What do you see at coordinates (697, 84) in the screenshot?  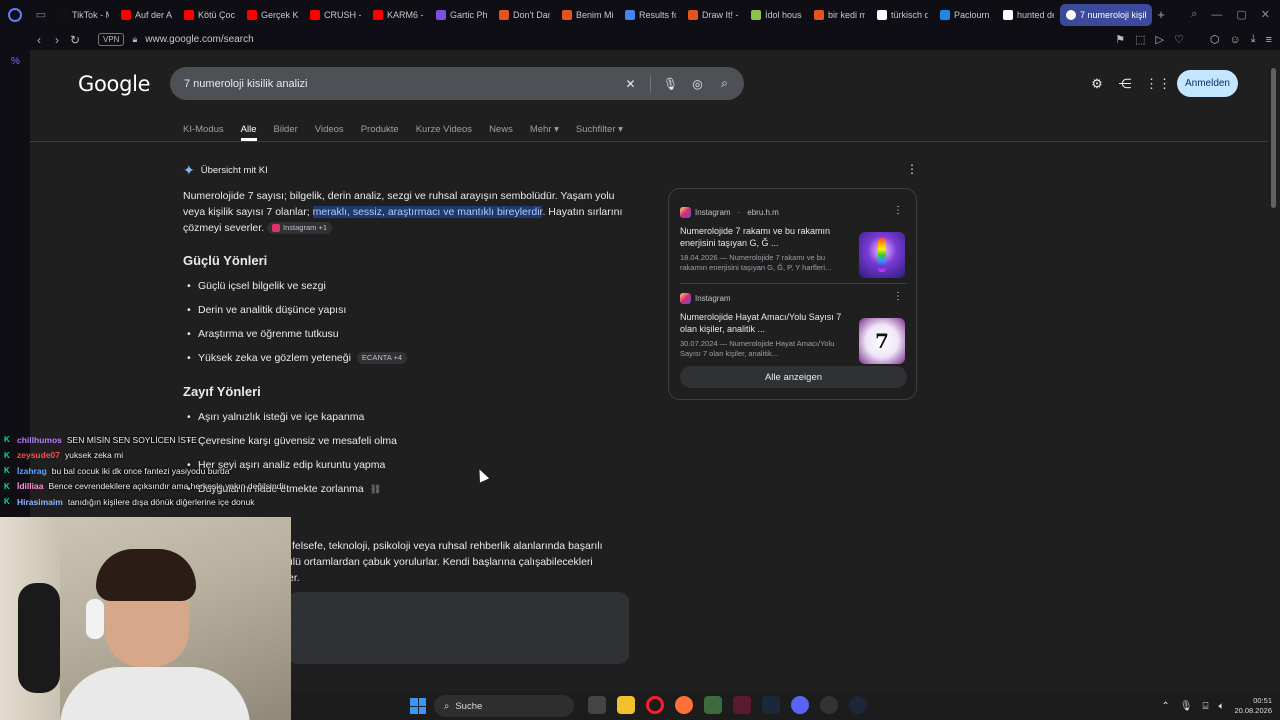 I see `lens-icon: ◎` at bounding box center [697, 84].